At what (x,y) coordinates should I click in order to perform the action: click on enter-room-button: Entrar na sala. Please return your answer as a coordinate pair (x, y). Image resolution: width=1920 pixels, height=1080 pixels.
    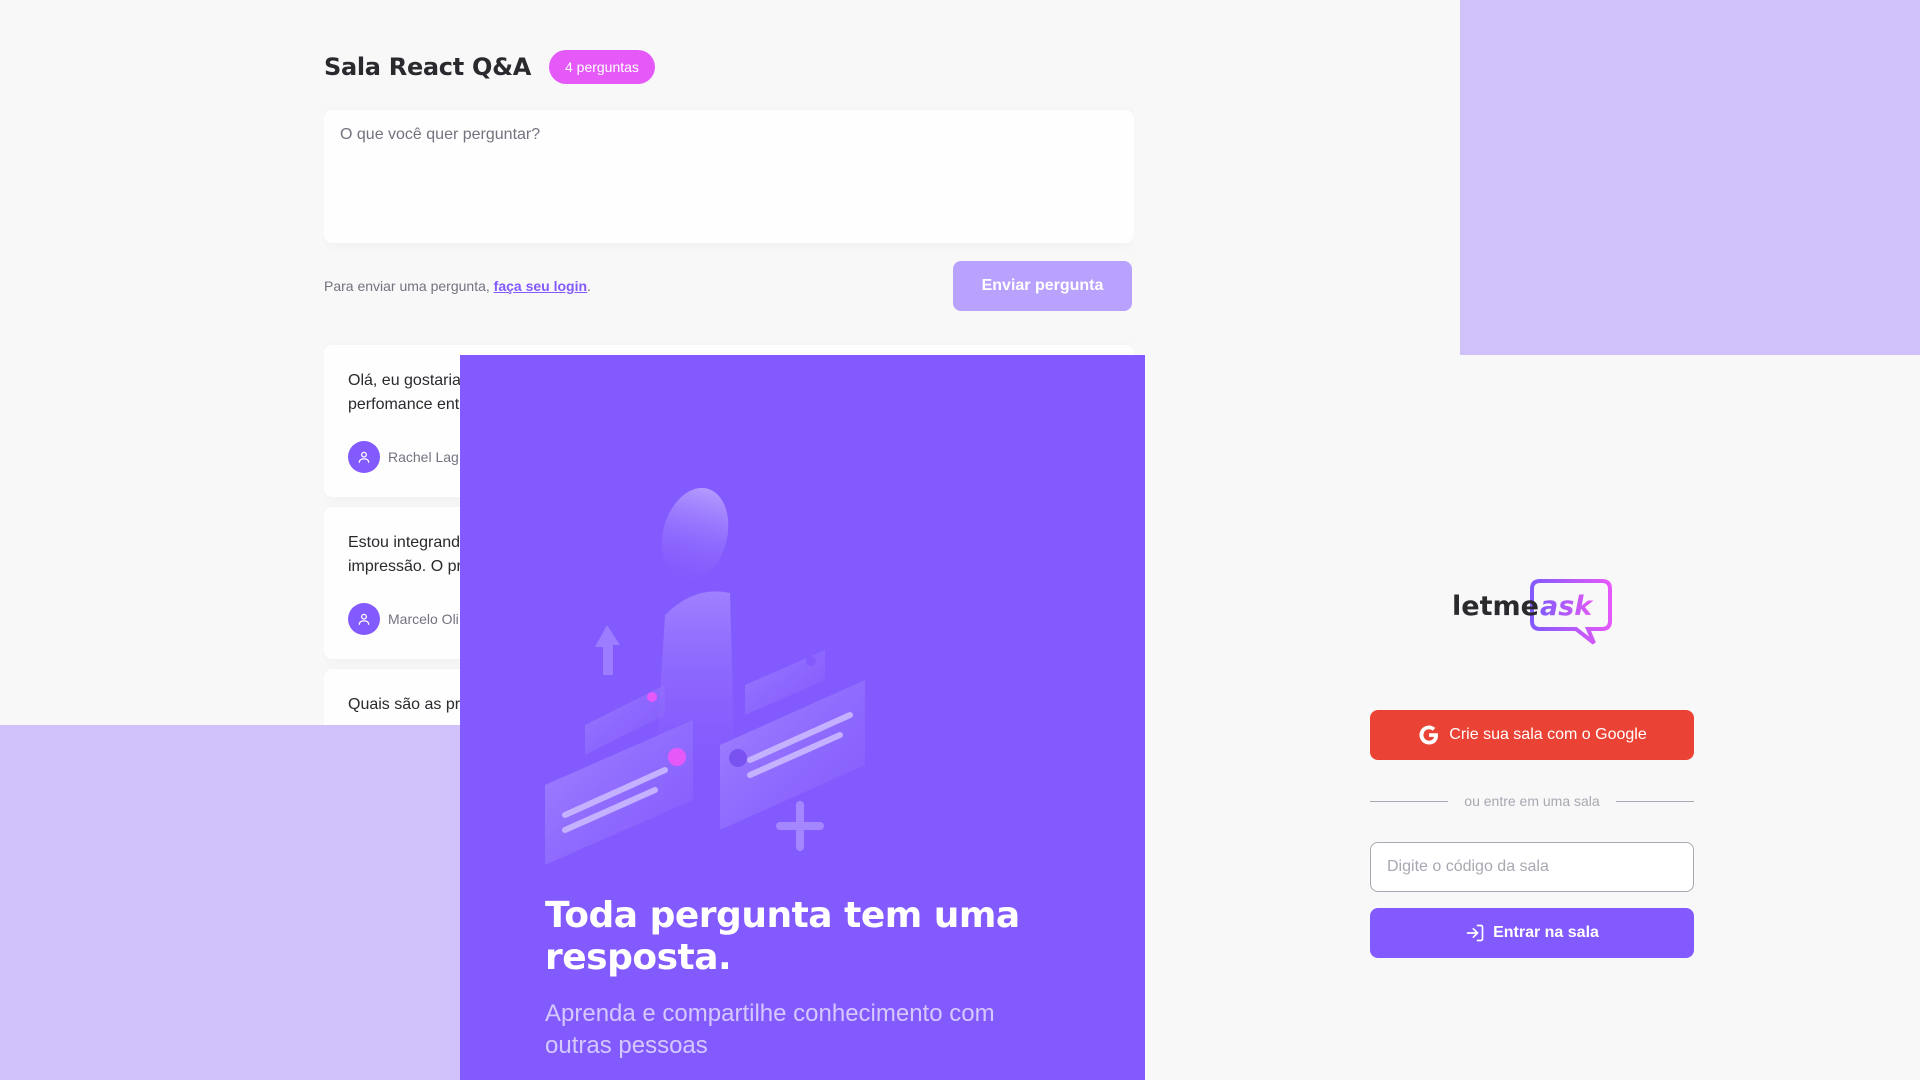
    Looking at the image, I should click on (1532, 933).